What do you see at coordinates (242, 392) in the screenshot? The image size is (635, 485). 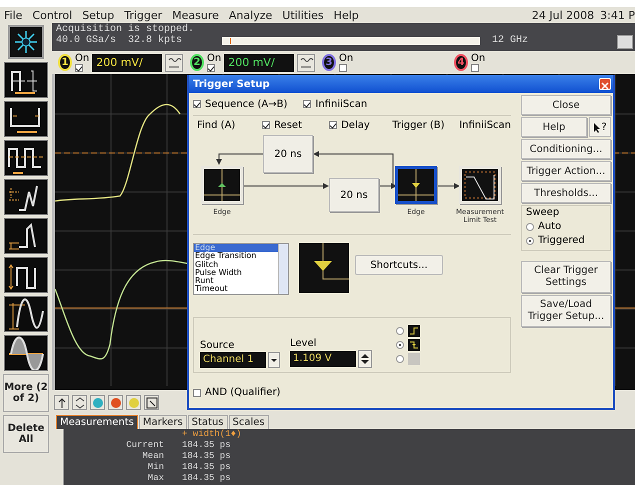 I see `checkbox-label: AND (Qualifier)` at bounding box center [242, 392].